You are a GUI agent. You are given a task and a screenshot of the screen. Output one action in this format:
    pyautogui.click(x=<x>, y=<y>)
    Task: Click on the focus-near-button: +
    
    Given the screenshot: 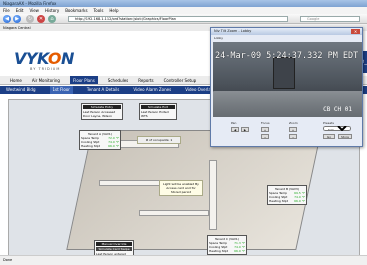 What is the action you would take?
    pyautogui.click(x=265, y=129)
    